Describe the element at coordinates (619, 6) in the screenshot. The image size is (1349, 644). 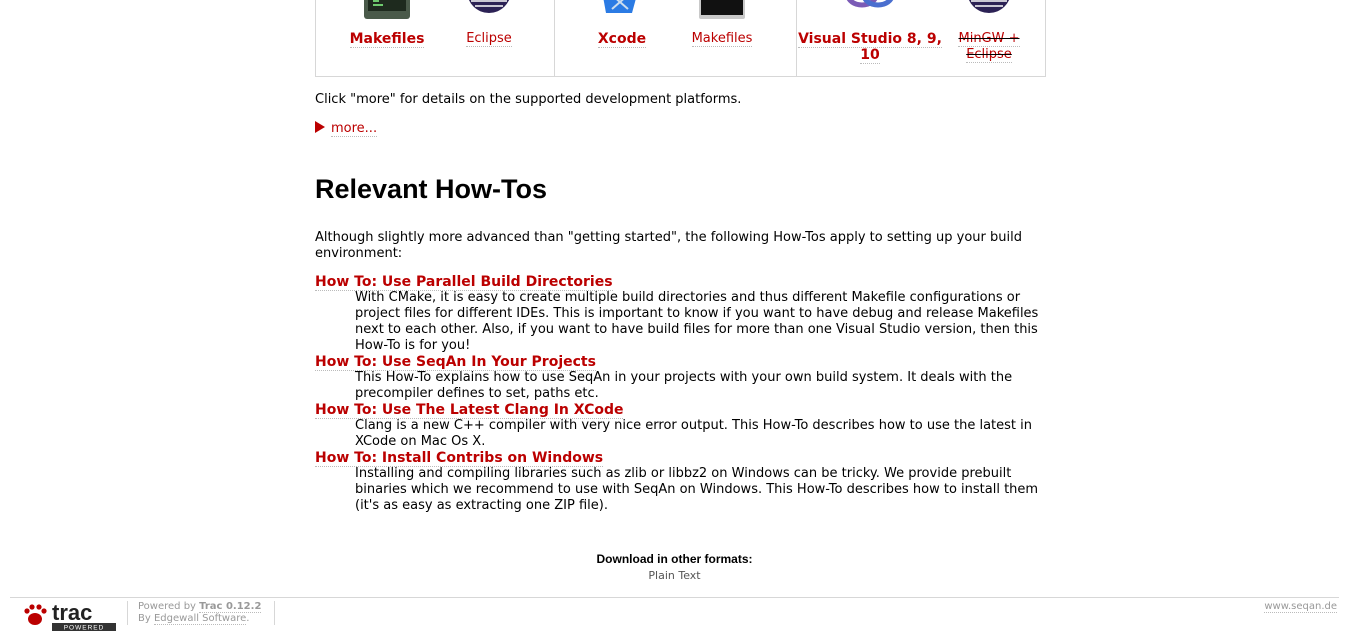
I see `xcode-icon` at that location.